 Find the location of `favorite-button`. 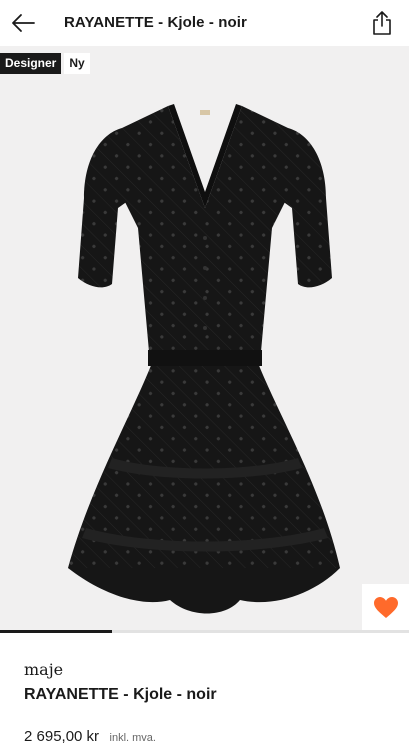

favorite-button is located at coordinates (385, 608).